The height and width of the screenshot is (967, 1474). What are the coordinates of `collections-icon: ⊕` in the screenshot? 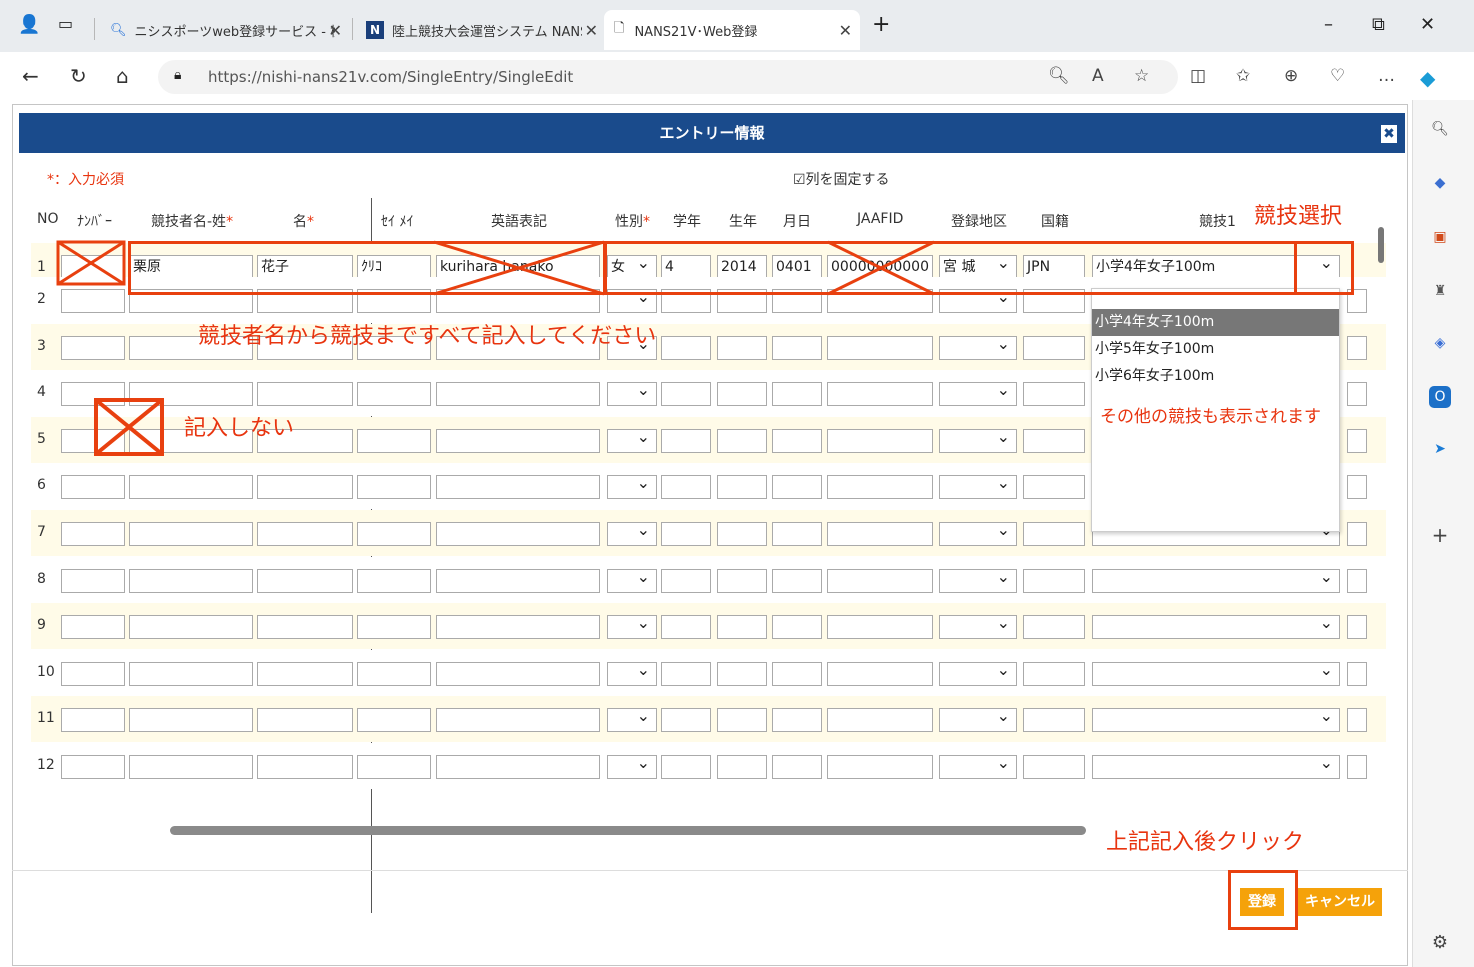 It's located at (1291, 76).